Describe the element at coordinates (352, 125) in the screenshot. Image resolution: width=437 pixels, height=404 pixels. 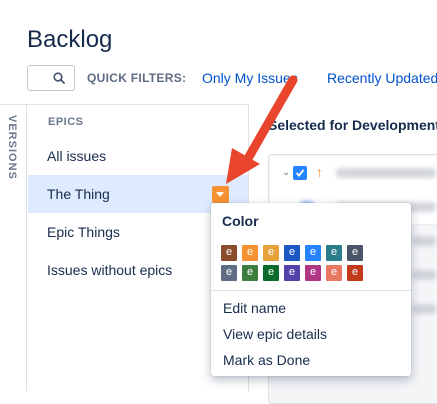
I see `sprint-title: Selected for Development` at that location.